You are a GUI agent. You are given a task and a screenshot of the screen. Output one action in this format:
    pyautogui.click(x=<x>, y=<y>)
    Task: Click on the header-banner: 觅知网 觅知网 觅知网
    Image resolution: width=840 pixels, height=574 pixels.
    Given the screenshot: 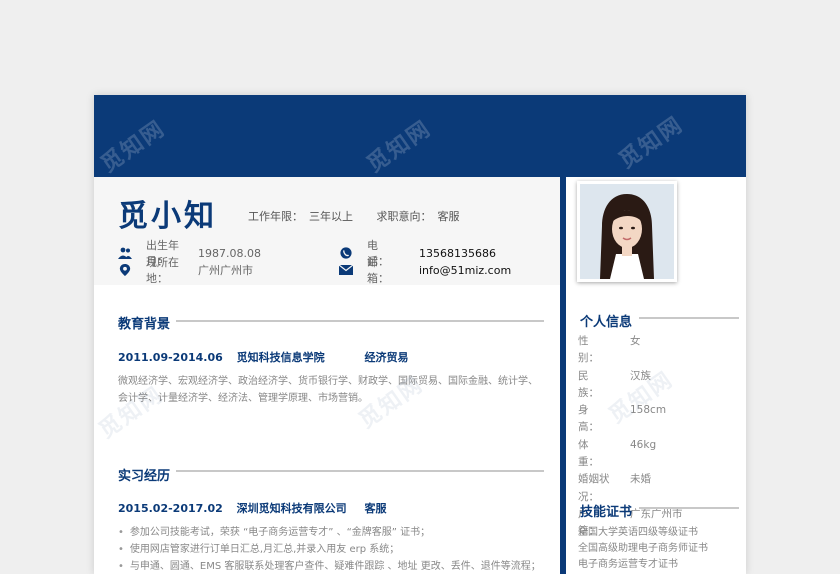 What is the action you would take?
    pyautogui.click(x=420, y=136)
    